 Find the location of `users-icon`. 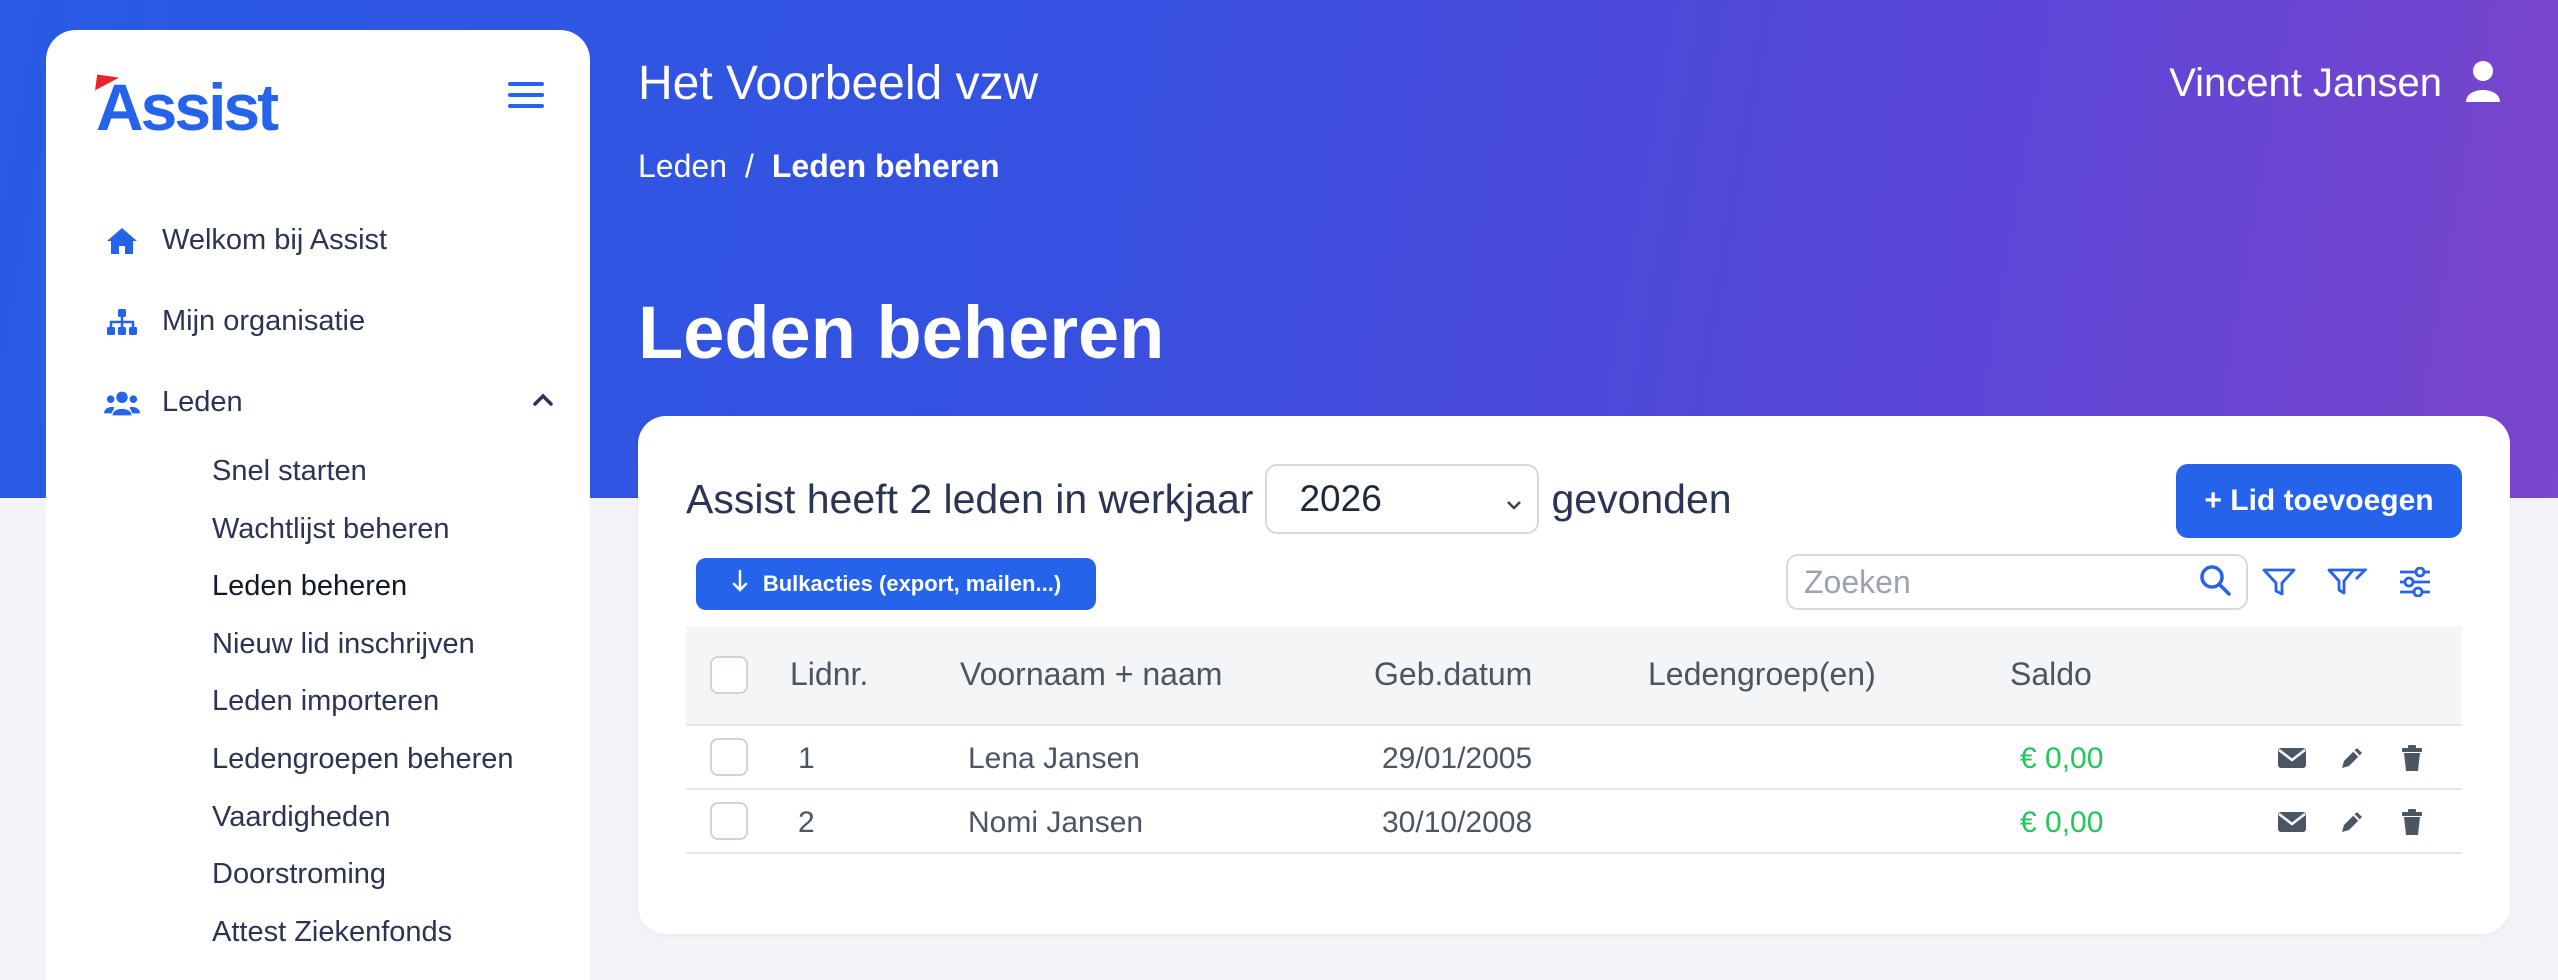

users-icon is located at coordinates (122, 403).